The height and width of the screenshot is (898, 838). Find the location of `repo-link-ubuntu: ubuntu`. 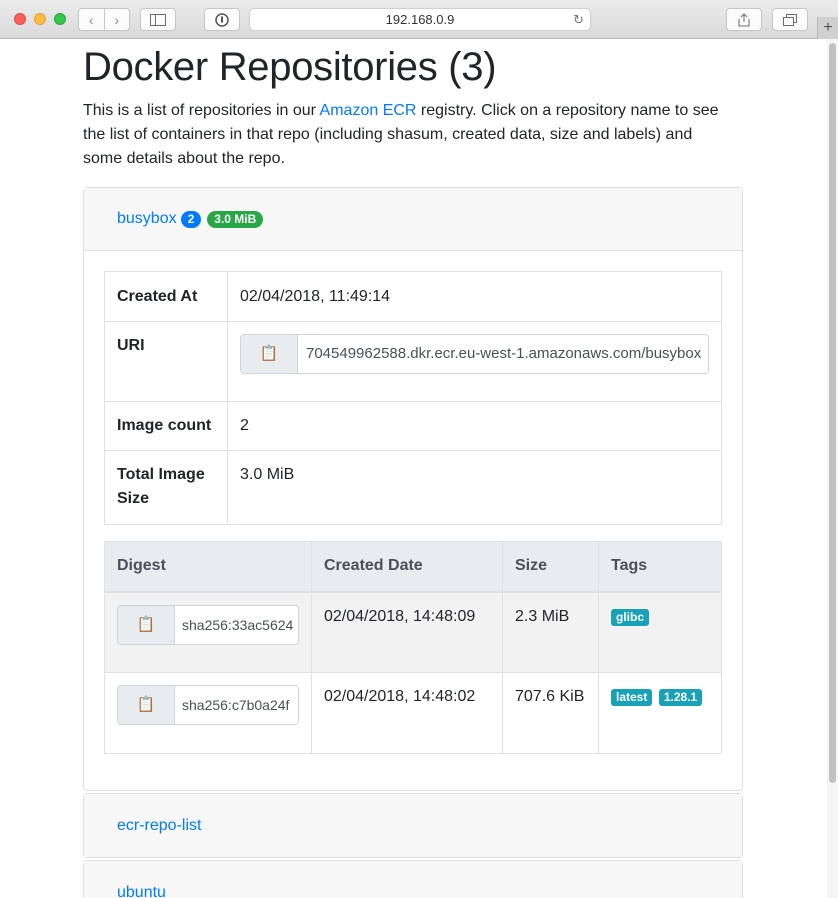

repo-link-ubuntu: ubuntu is located at coordinates (141, 891).